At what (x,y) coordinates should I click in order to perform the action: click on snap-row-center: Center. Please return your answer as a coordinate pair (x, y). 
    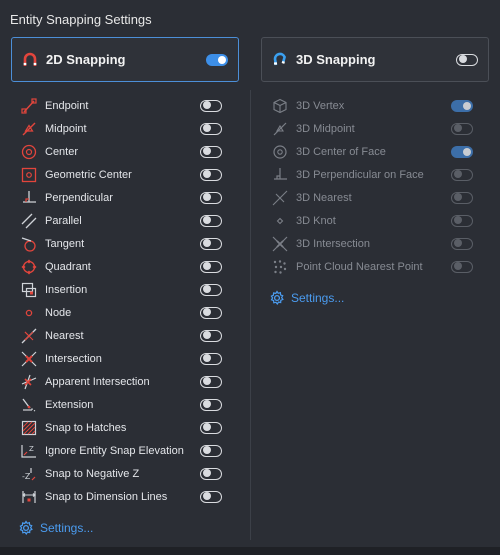
    Looking at the image, I should click on (121, 151).